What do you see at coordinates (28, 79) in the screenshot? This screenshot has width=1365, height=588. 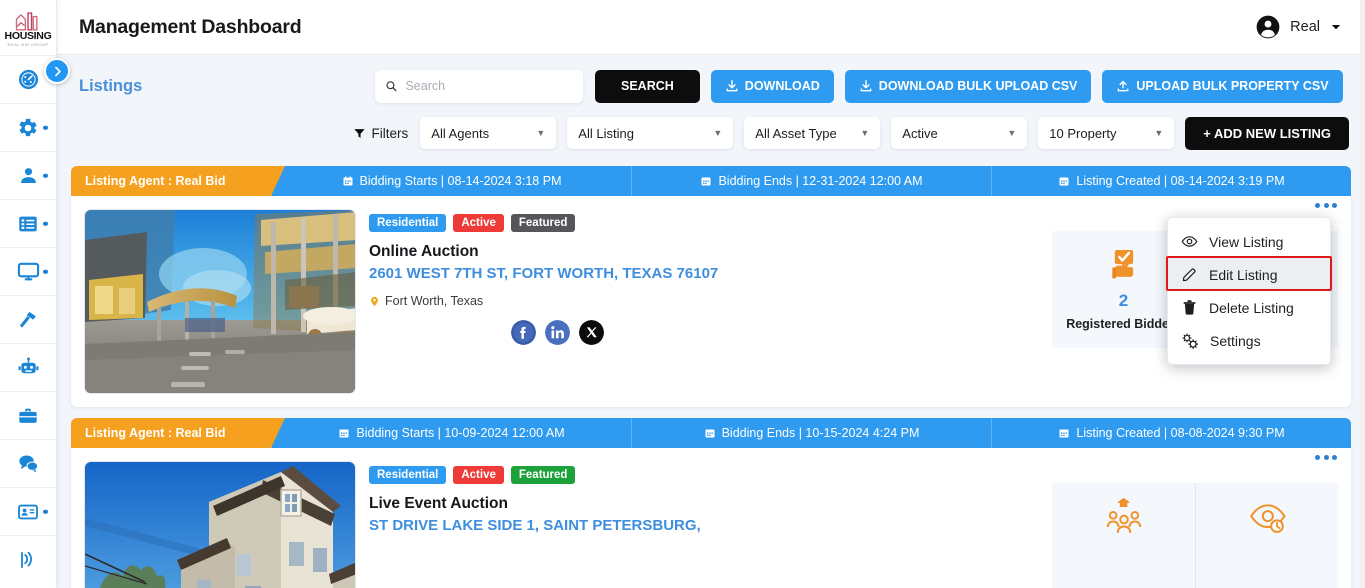 I see `speedometer-icon` at bounding box center [28, 79].